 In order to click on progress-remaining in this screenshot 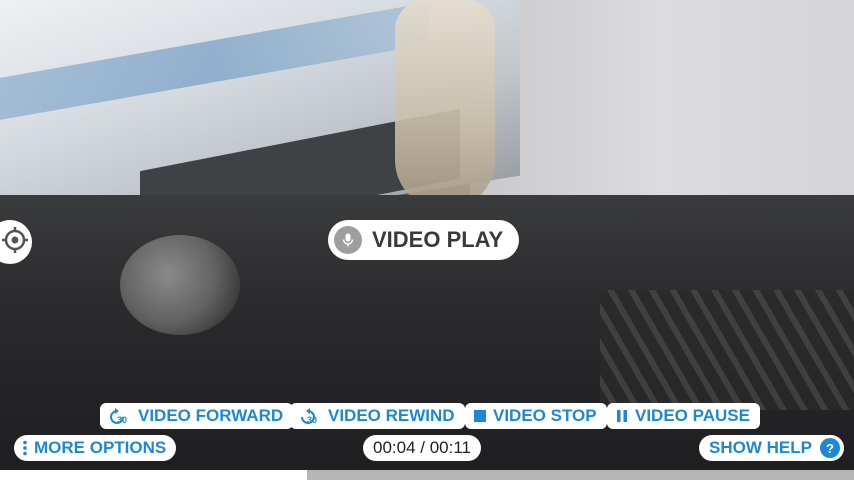, I will do `click(580, 475)`.